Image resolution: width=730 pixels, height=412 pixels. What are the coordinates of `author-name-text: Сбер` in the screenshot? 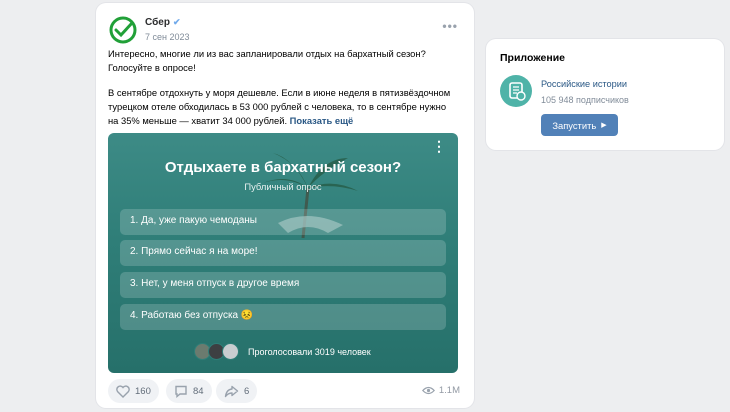 It's located at (157, 22).